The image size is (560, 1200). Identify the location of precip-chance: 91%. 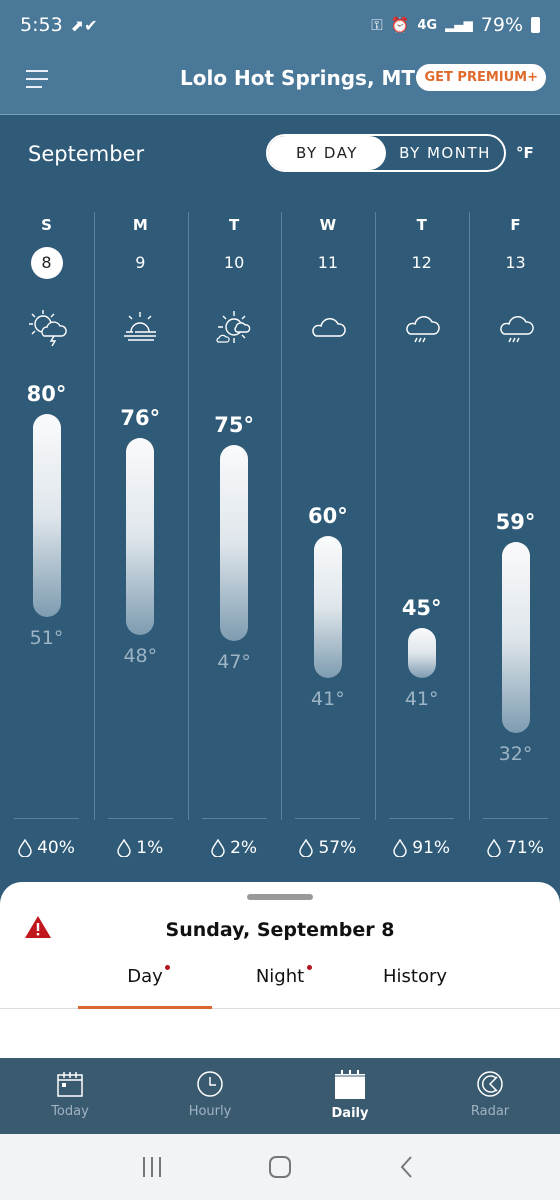
(421, 848).